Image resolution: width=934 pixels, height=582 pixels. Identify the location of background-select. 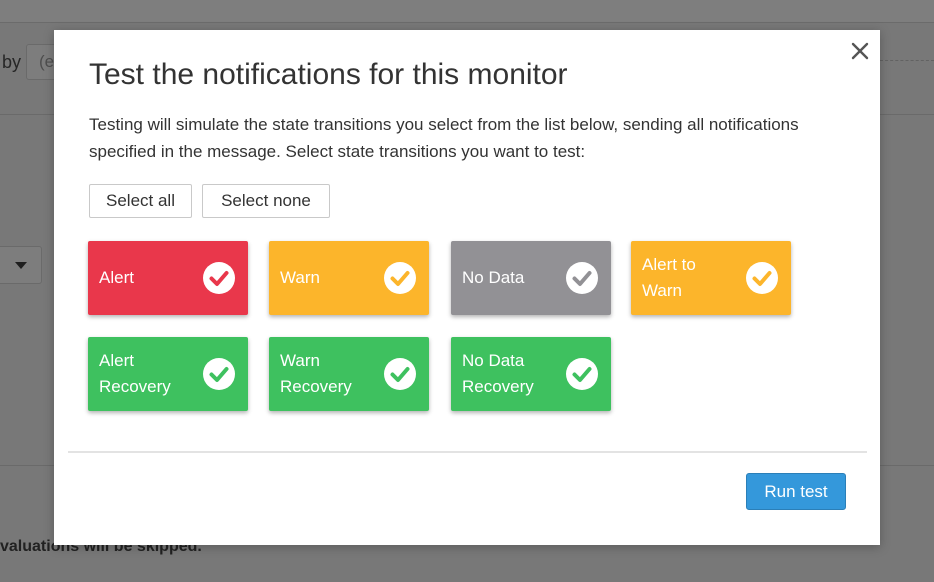
(21, 265).